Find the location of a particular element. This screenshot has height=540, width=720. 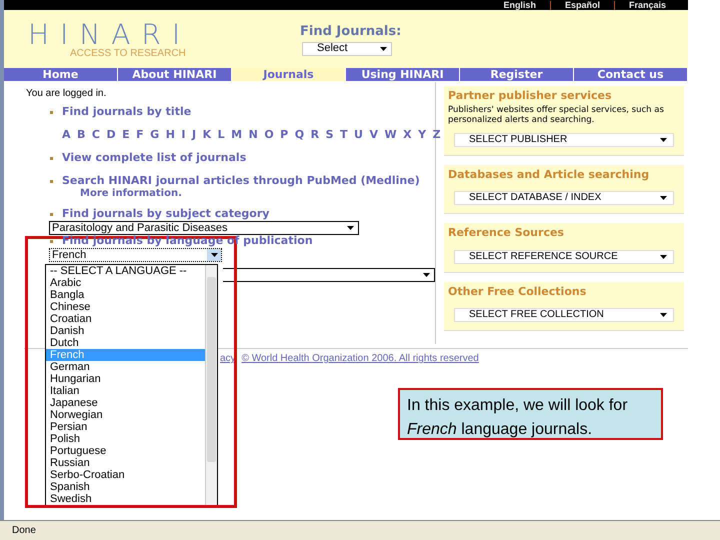

alphabet-link: E is located at coordinates (126, 135).